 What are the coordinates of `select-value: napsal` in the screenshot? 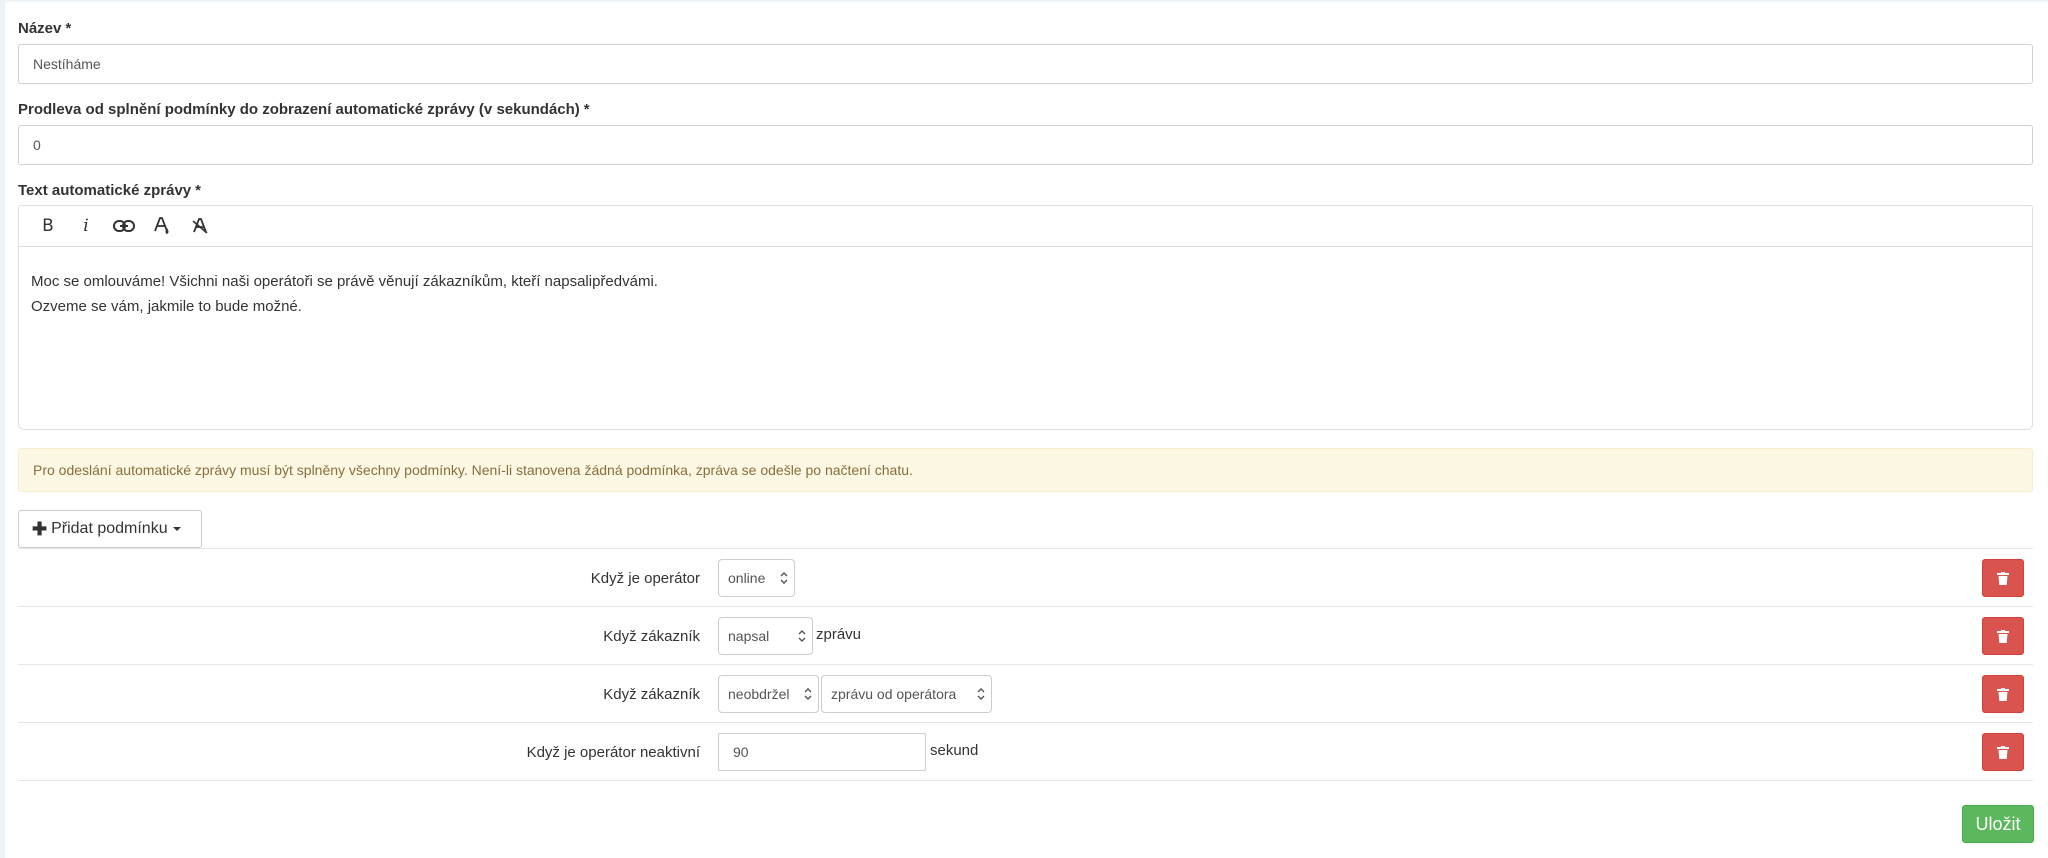 It's located at (749, 636).